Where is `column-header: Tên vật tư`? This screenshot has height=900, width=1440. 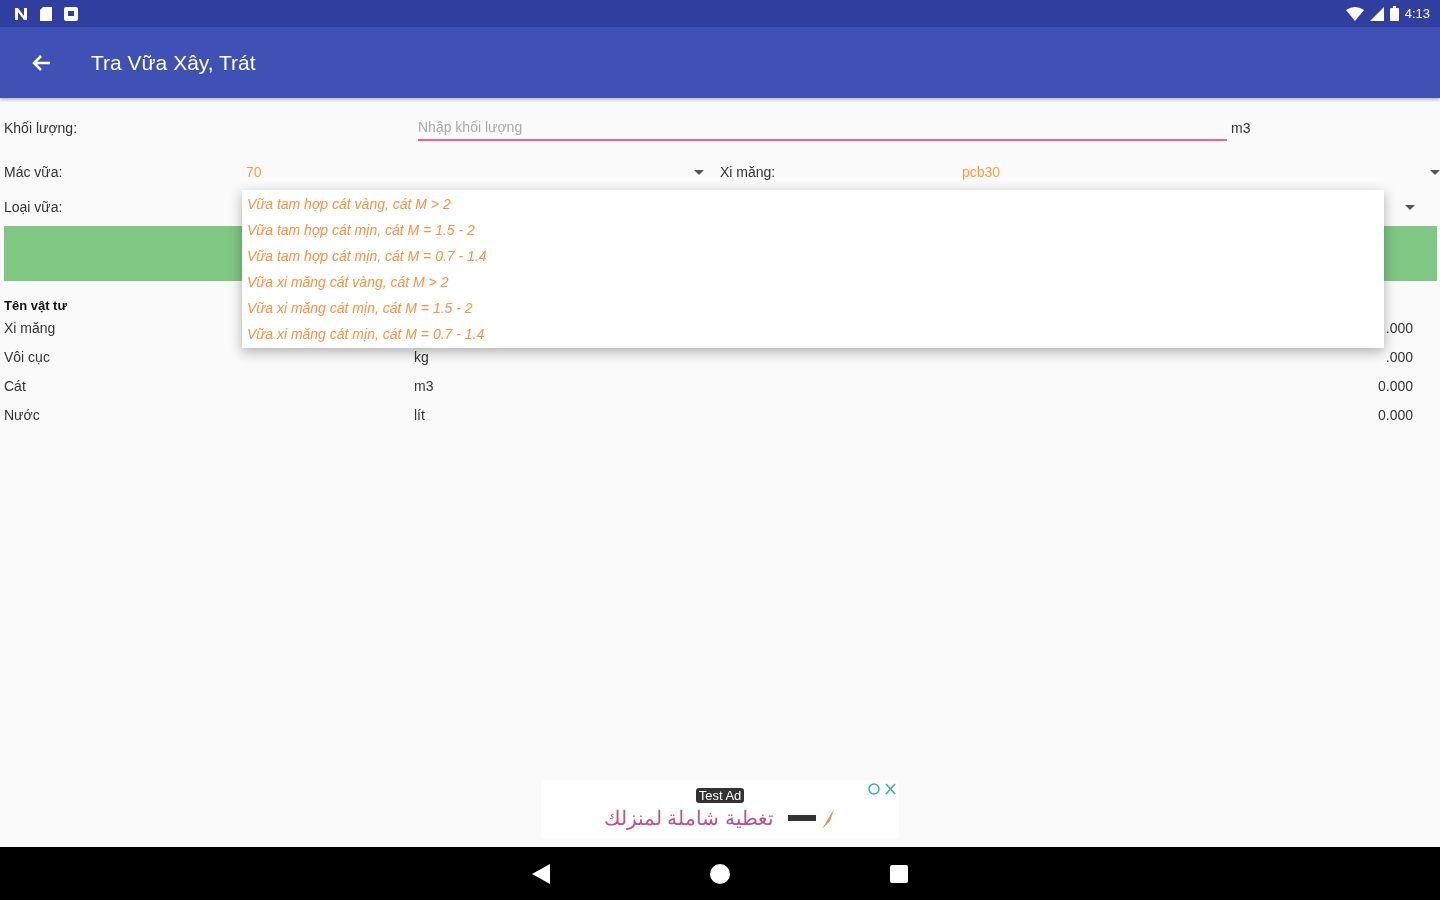 column-header: Tên vật tư is located at coordinates (35, 305).